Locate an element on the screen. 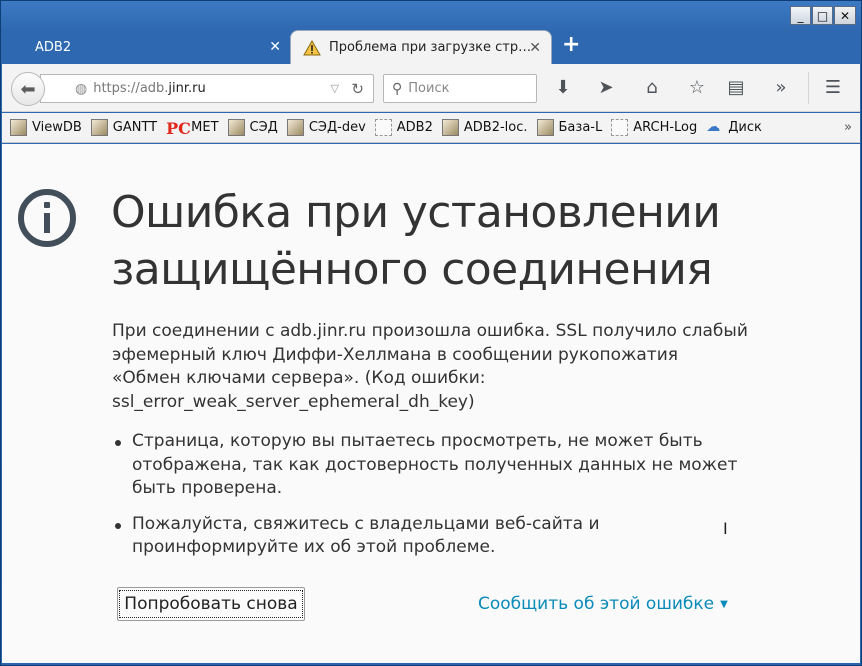  retry-button-label: Попробовать снова is located at coordinates (211, 604).